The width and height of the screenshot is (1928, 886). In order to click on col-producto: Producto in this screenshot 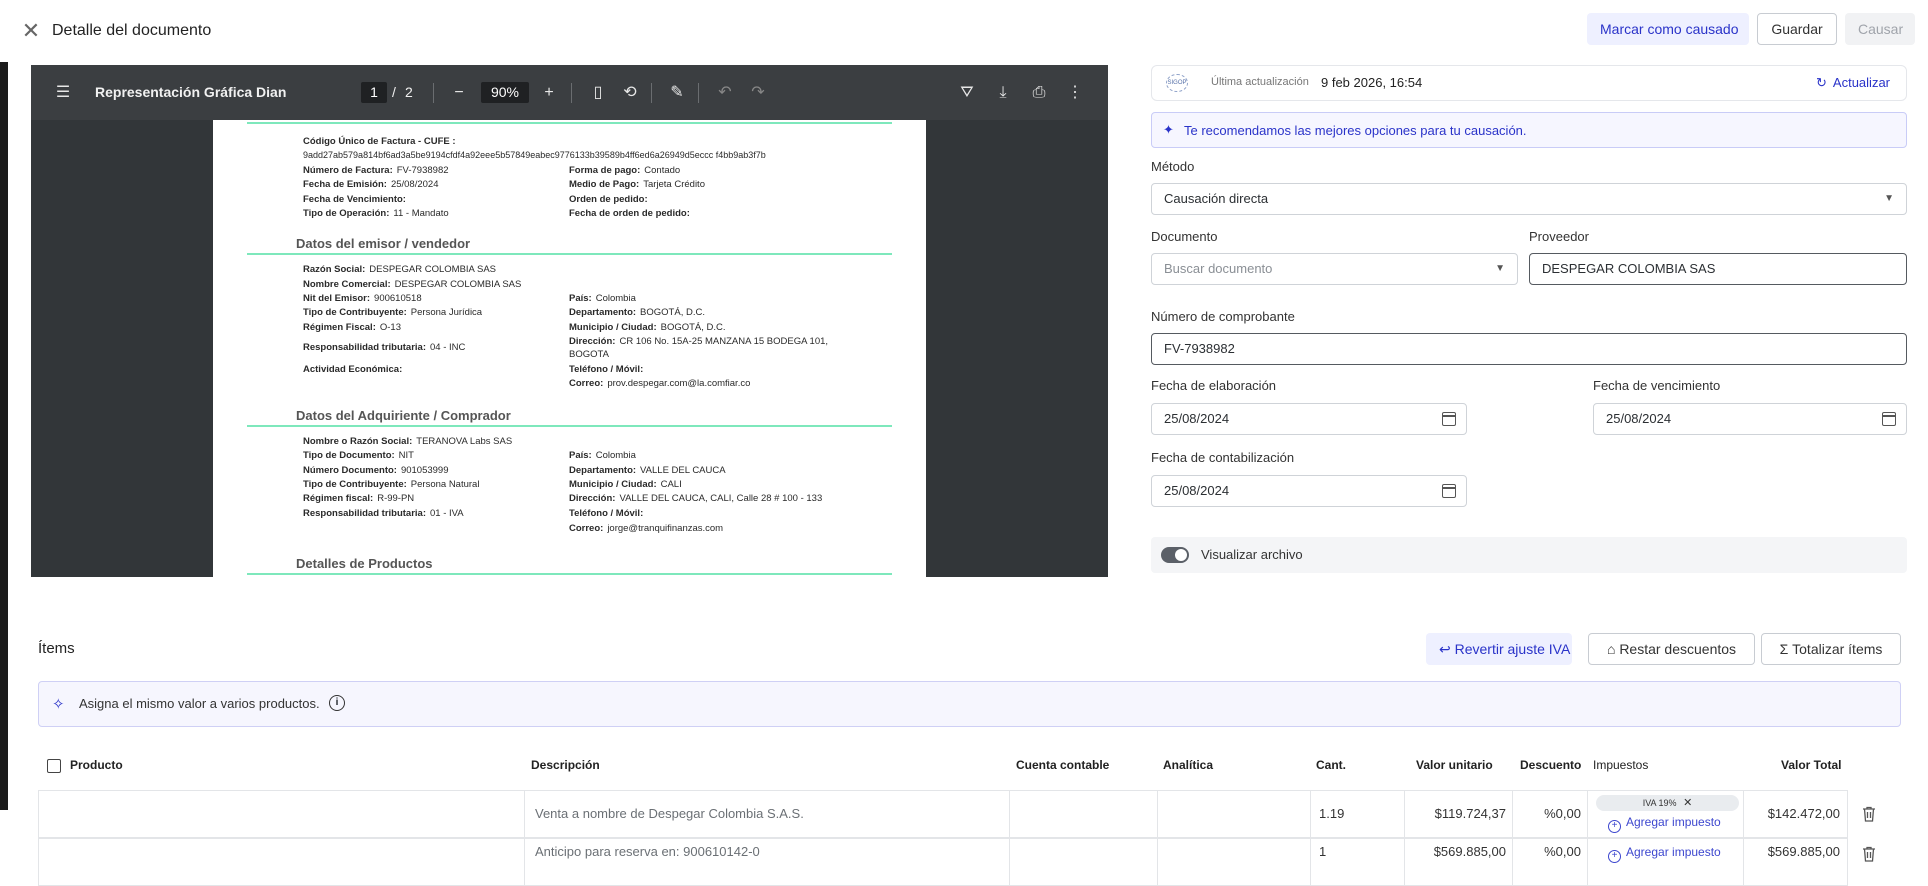, I will do `click(96, 765)`.